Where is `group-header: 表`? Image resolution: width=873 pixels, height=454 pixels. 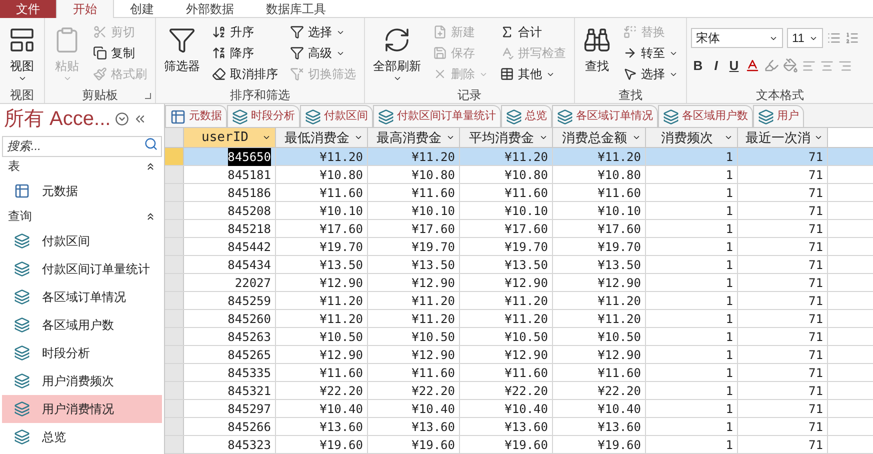
group-header: 表 is located at coordinates (82, 166).